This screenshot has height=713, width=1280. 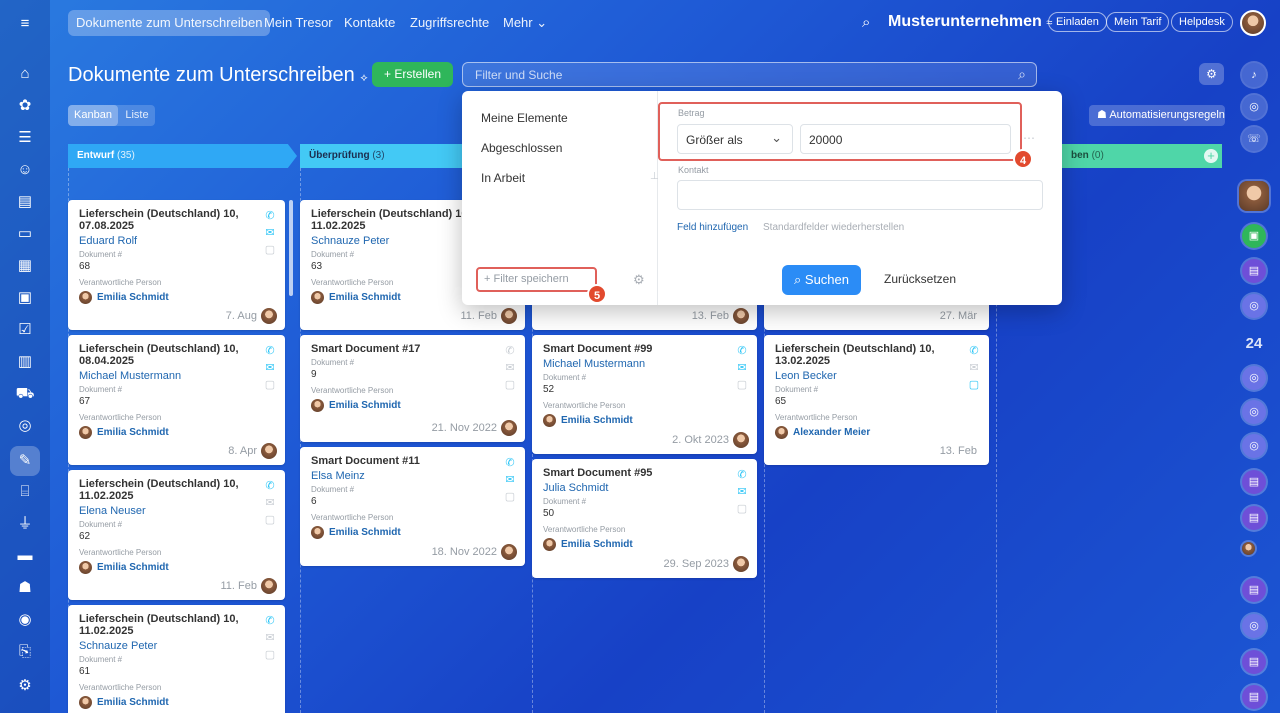 I want to click on sign-icon: ✎, so click(x=25, y=461).